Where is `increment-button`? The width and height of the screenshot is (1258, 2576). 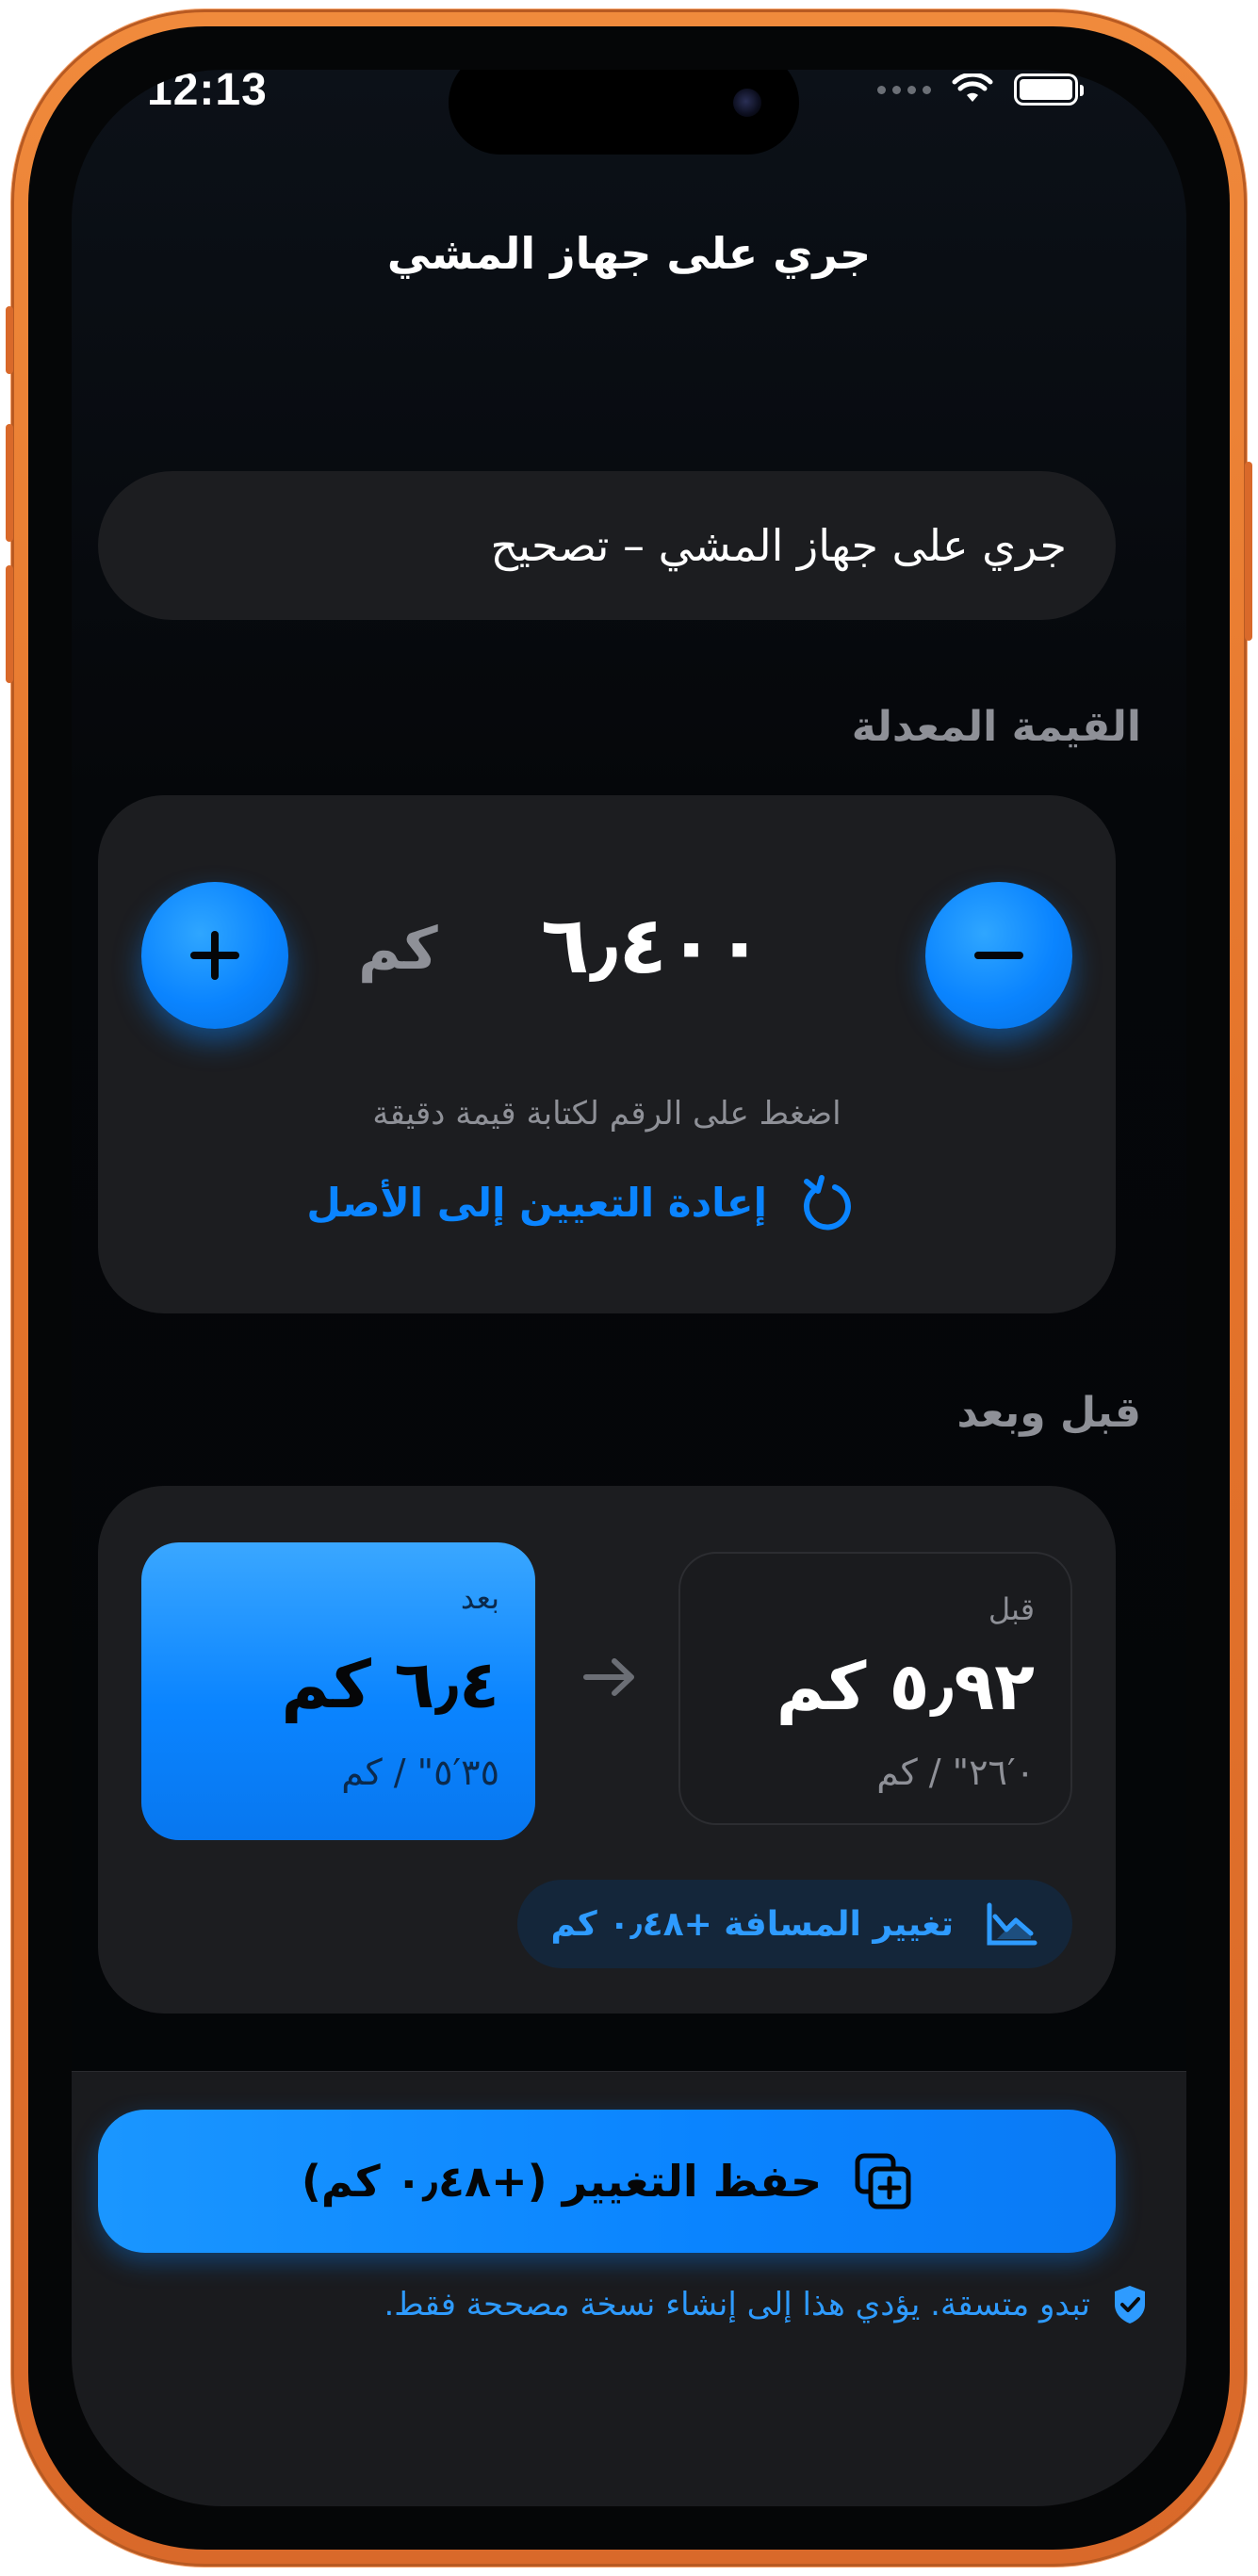 increment-button is located at coordinates (214, 955).